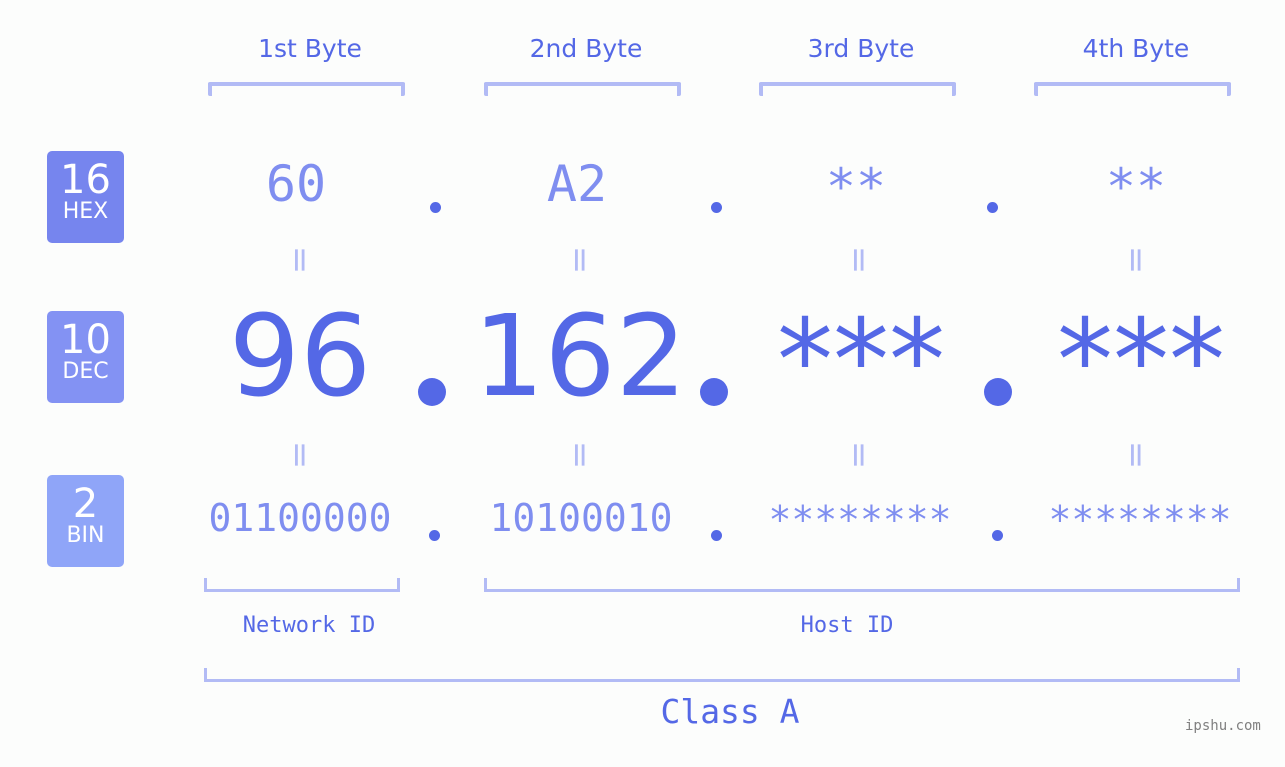  What do you see at coordinates (1136, 187) in the screenshot?
I see `hex-octet-4: **` at bounding box center [1136, 187].